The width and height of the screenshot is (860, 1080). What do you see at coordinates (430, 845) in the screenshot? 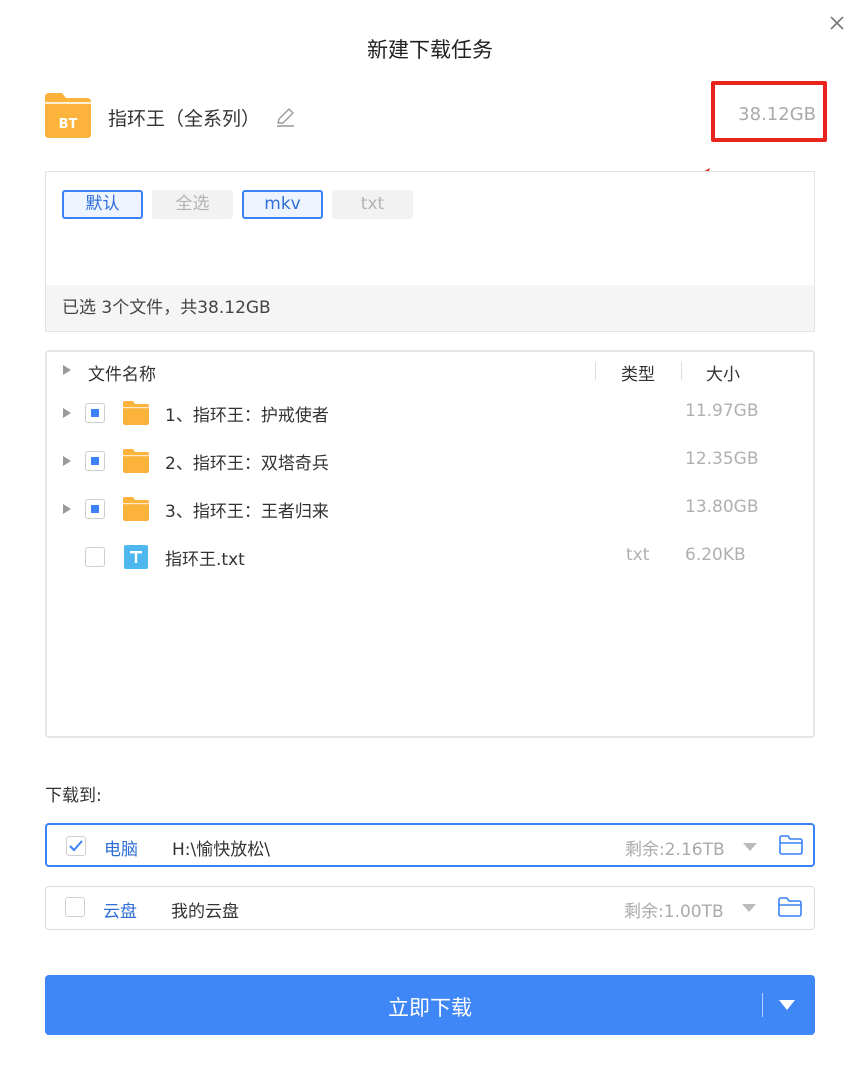
I see `destination-computer: 电脑 H:\愉快放松\ 剩余:2.16TB` at bounding box center [430, 845].